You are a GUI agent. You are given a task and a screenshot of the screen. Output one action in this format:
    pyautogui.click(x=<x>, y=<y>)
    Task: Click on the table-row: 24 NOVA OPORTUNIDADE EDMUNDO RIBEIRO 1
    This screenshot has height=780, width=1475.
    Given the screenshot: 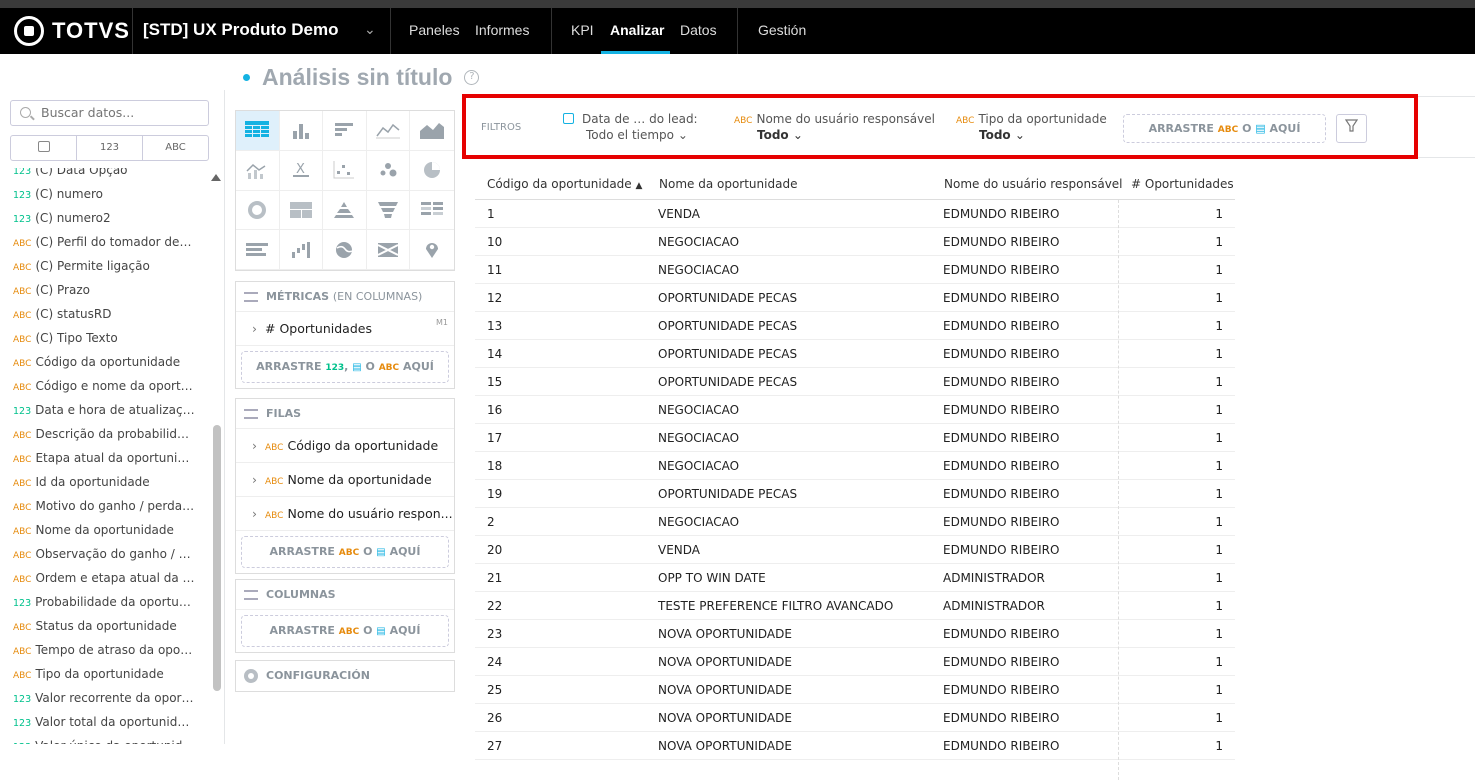 What is the action you would take?
    pyautogui.click(x=855, y=662)
    